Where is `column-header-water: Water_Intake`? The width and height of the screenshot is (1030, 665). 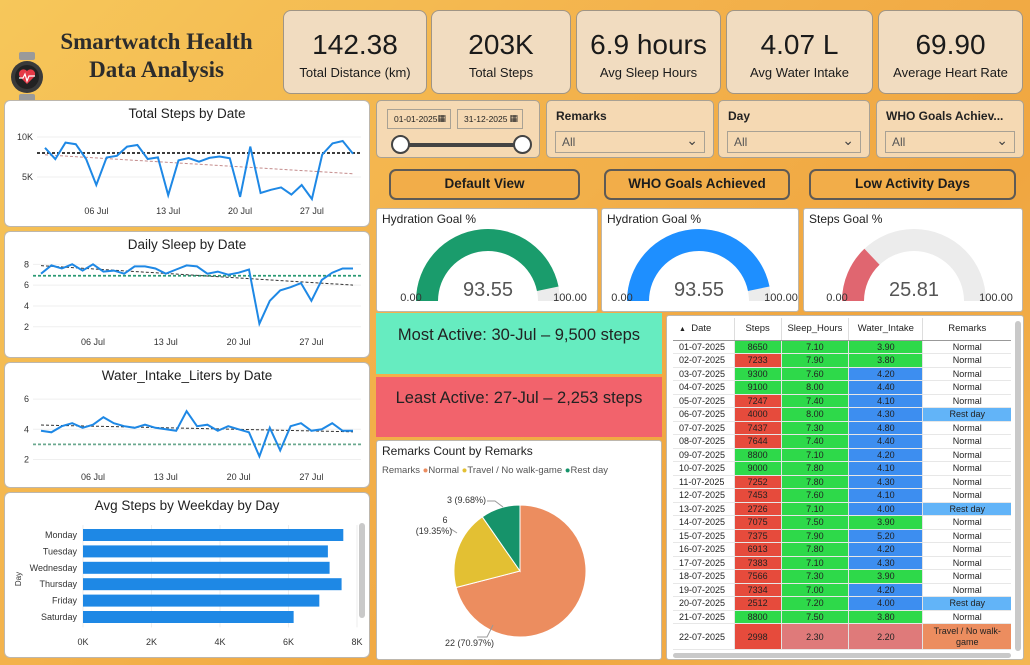 column-header-water: Water_Intake is located at coordinates (885, 329).